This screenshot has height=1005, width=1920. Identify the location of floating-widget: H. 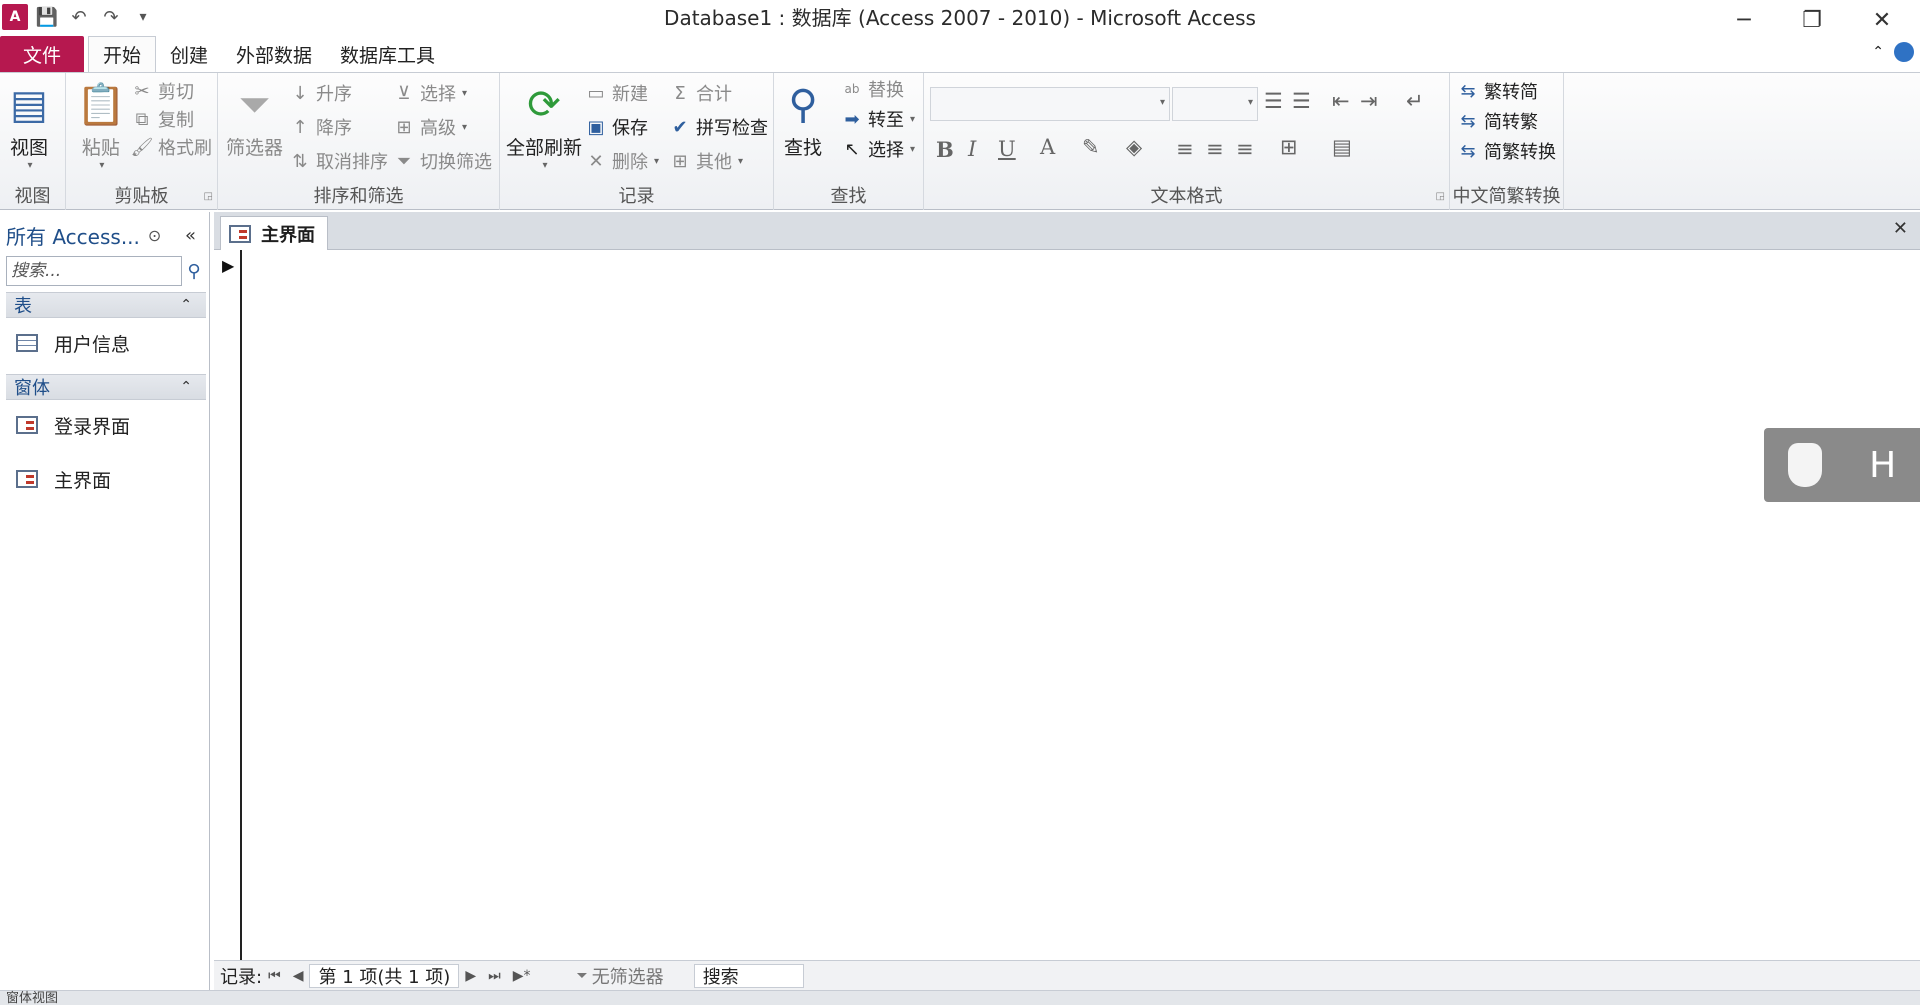
(1842, 465).